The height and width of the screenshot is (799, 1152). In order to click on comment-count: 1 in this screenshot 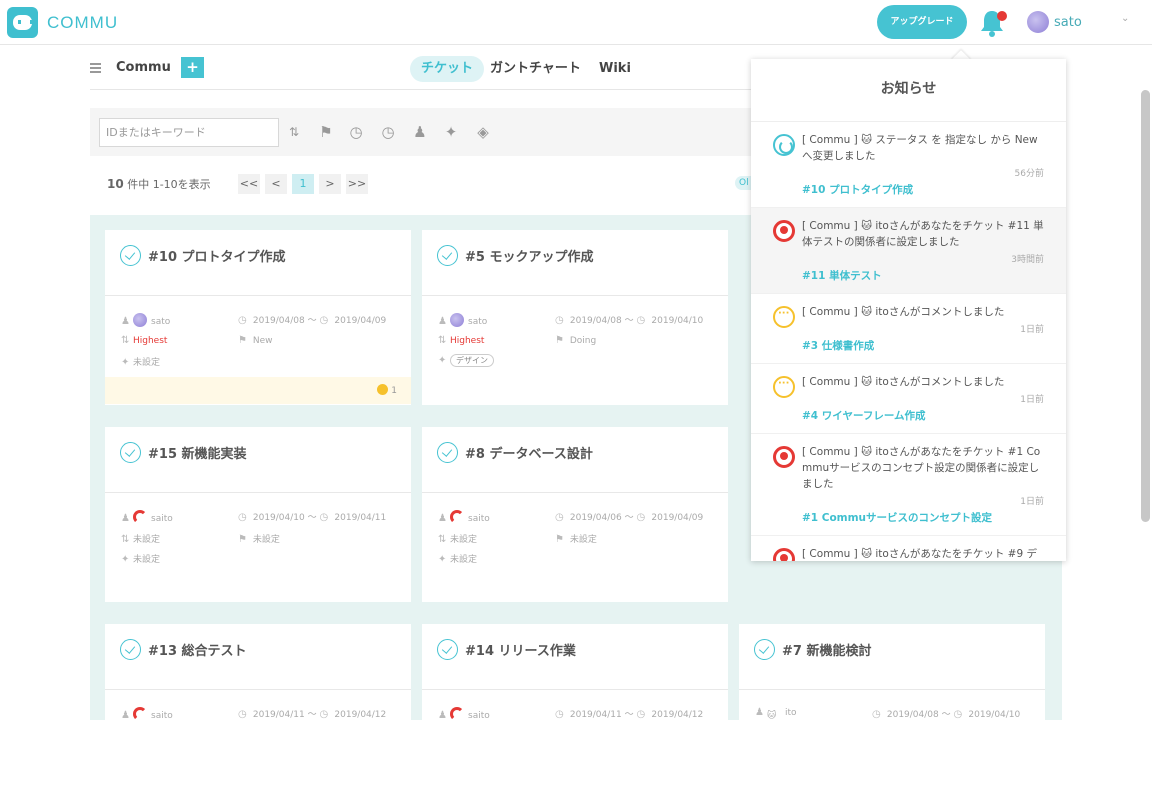, I will do `click(387, 390)`.